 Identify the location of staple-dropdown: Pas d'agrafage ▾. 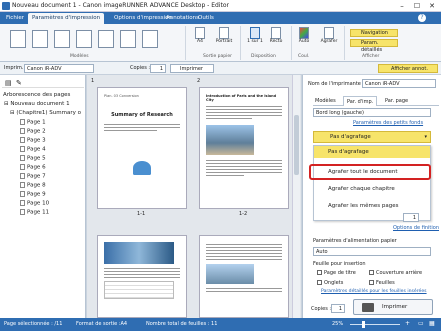
(372, 137).